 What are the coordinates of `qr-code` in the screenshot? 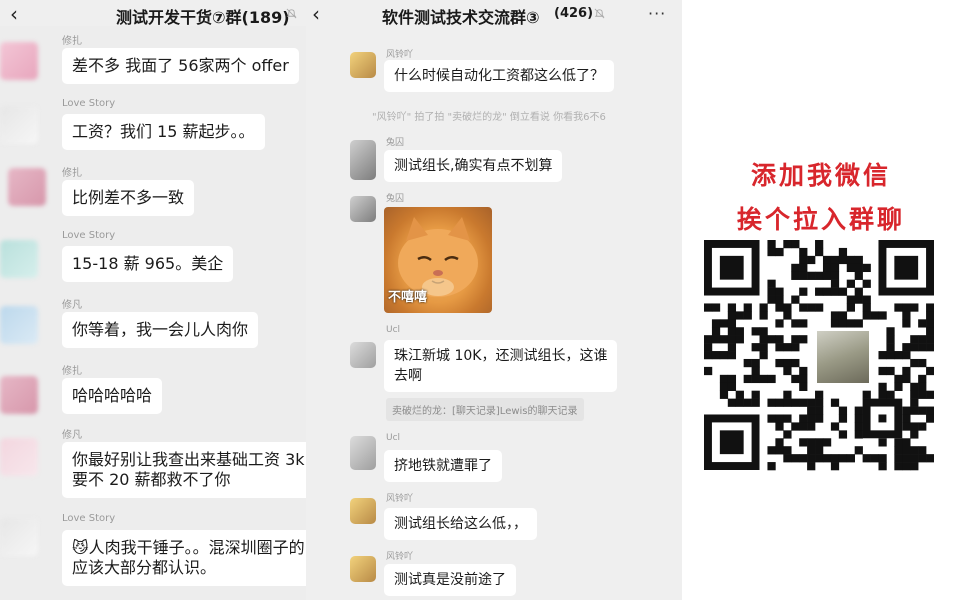 It's located at (819, 356).